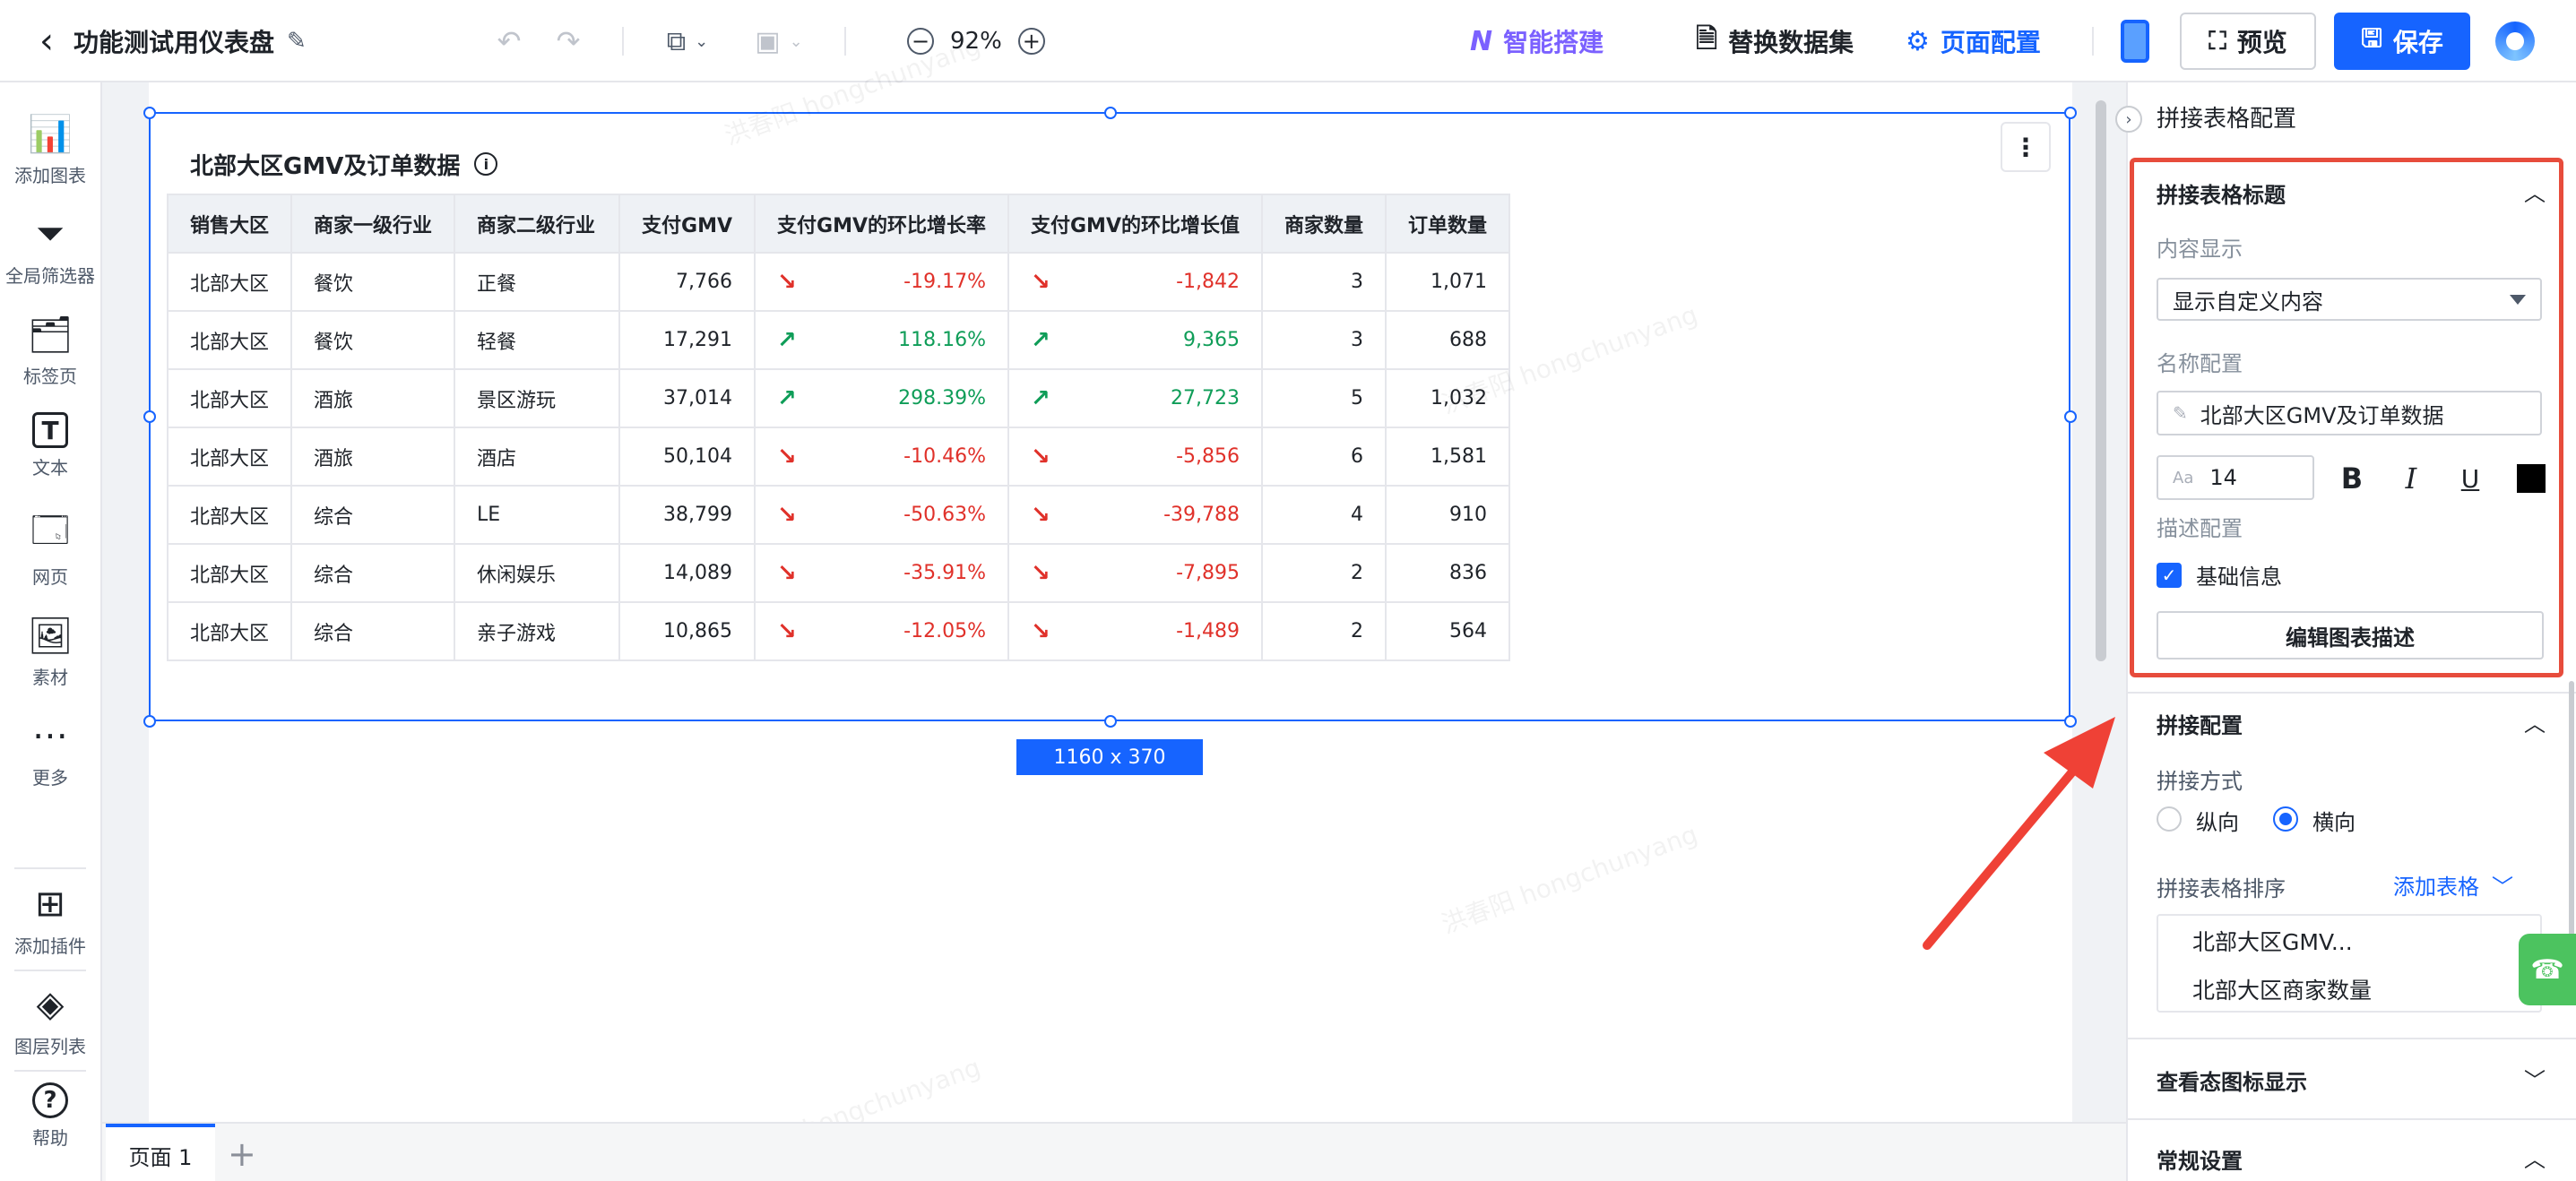 The image size is (2576, 1181). Describe the element at coordinates (1031, 41) in the screenshot. I see `zoom-in-icon: +` at that location.